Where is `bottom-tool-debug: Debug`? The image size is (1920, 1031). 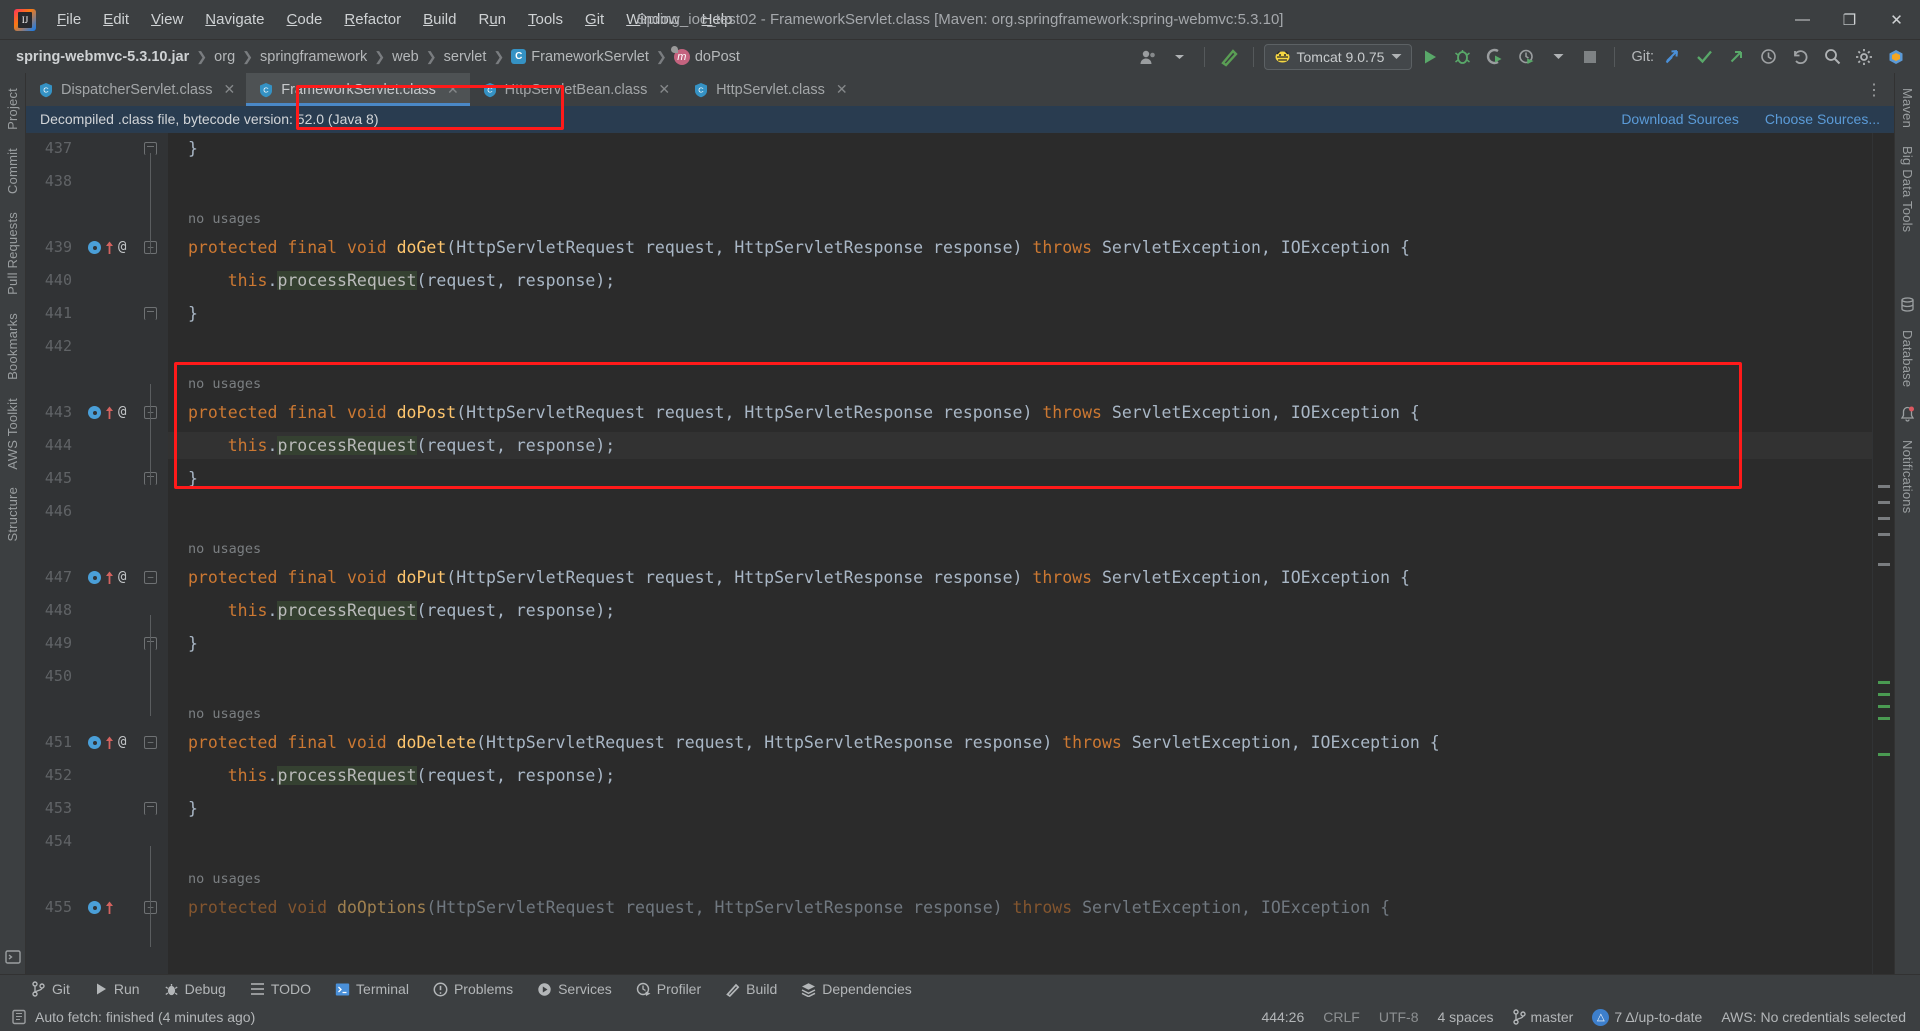 bottom-tool-debug: Debug is located at coordinates (195, 989).